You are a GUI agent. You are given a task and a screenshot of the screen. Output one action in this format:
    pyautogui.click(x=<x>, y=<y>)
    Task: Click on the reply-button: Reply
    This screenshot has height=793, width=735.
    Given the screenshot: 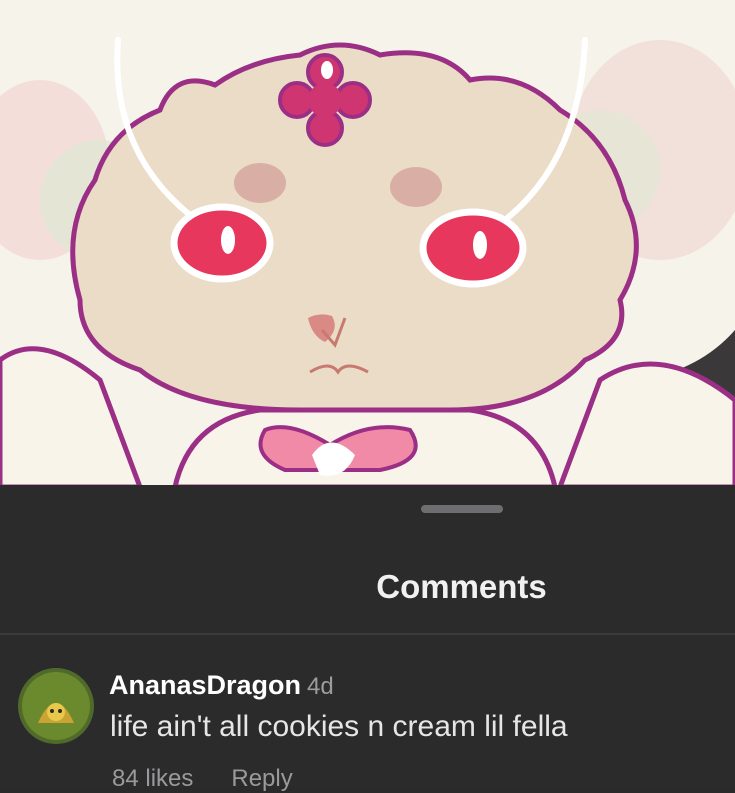 What is the action you would take?
    pyautogui.click(x=261, y=778)
    